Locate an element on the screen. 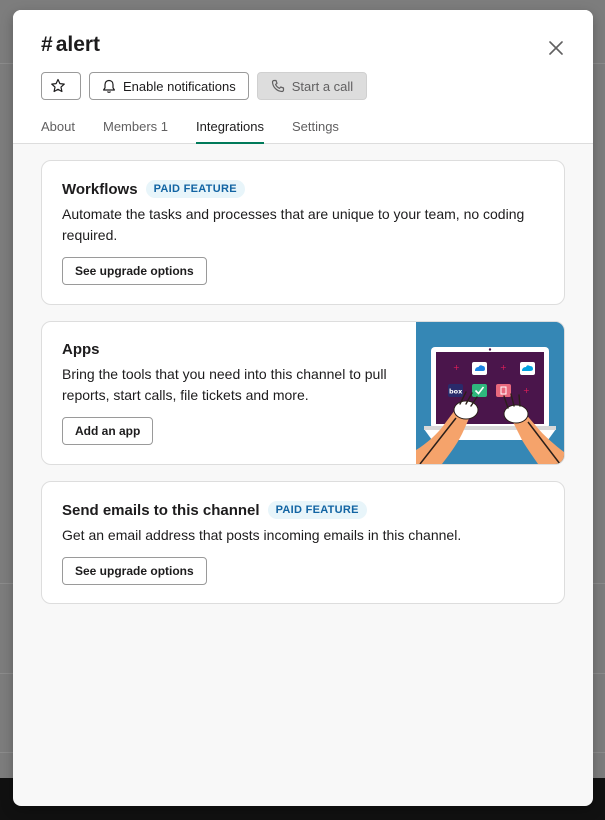 Image resolution: width=605 pixels, height=820 pixels. send-emails-title: Send emails to this channel is located at coordinates (161, 510).